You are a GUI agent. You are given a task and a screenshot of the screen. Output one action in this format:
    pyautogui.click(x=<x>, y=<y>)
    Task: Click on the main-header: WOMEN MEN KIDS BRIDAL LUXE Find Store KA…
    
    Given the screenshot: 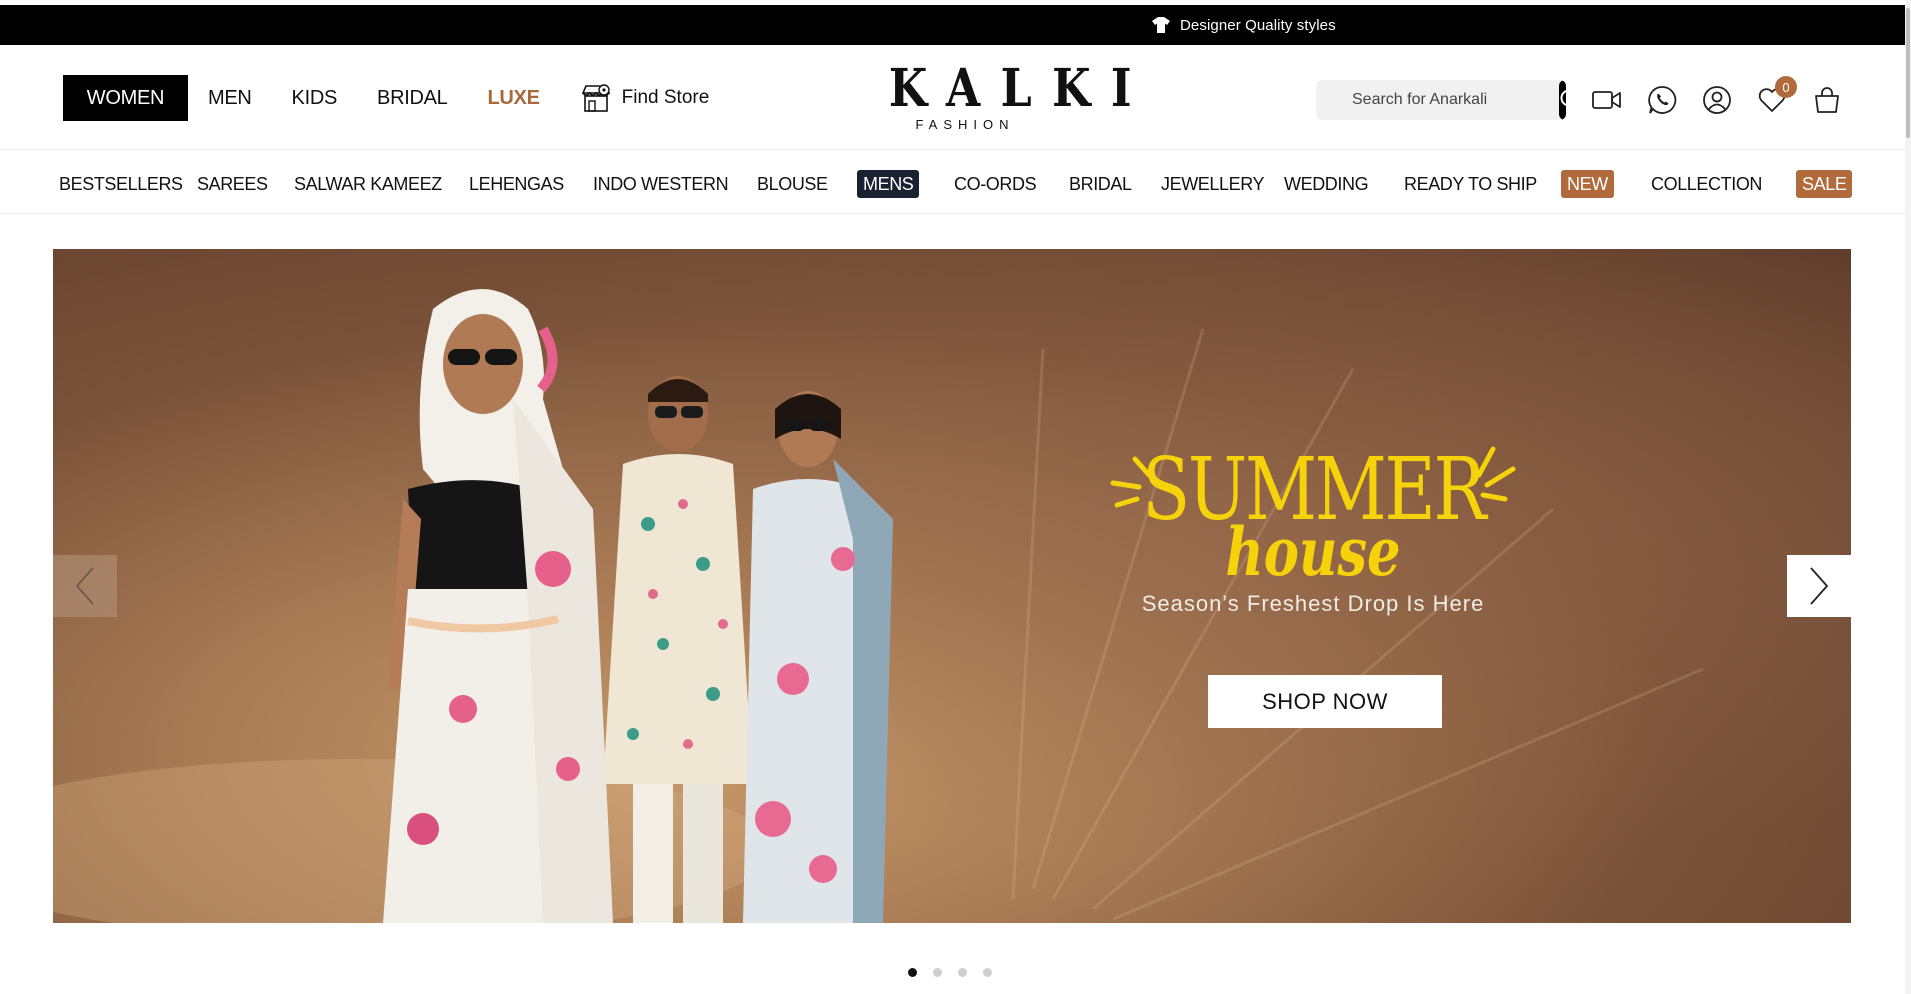 What is the action you would take?
    pyautogui.click(x=955, y=97)
    